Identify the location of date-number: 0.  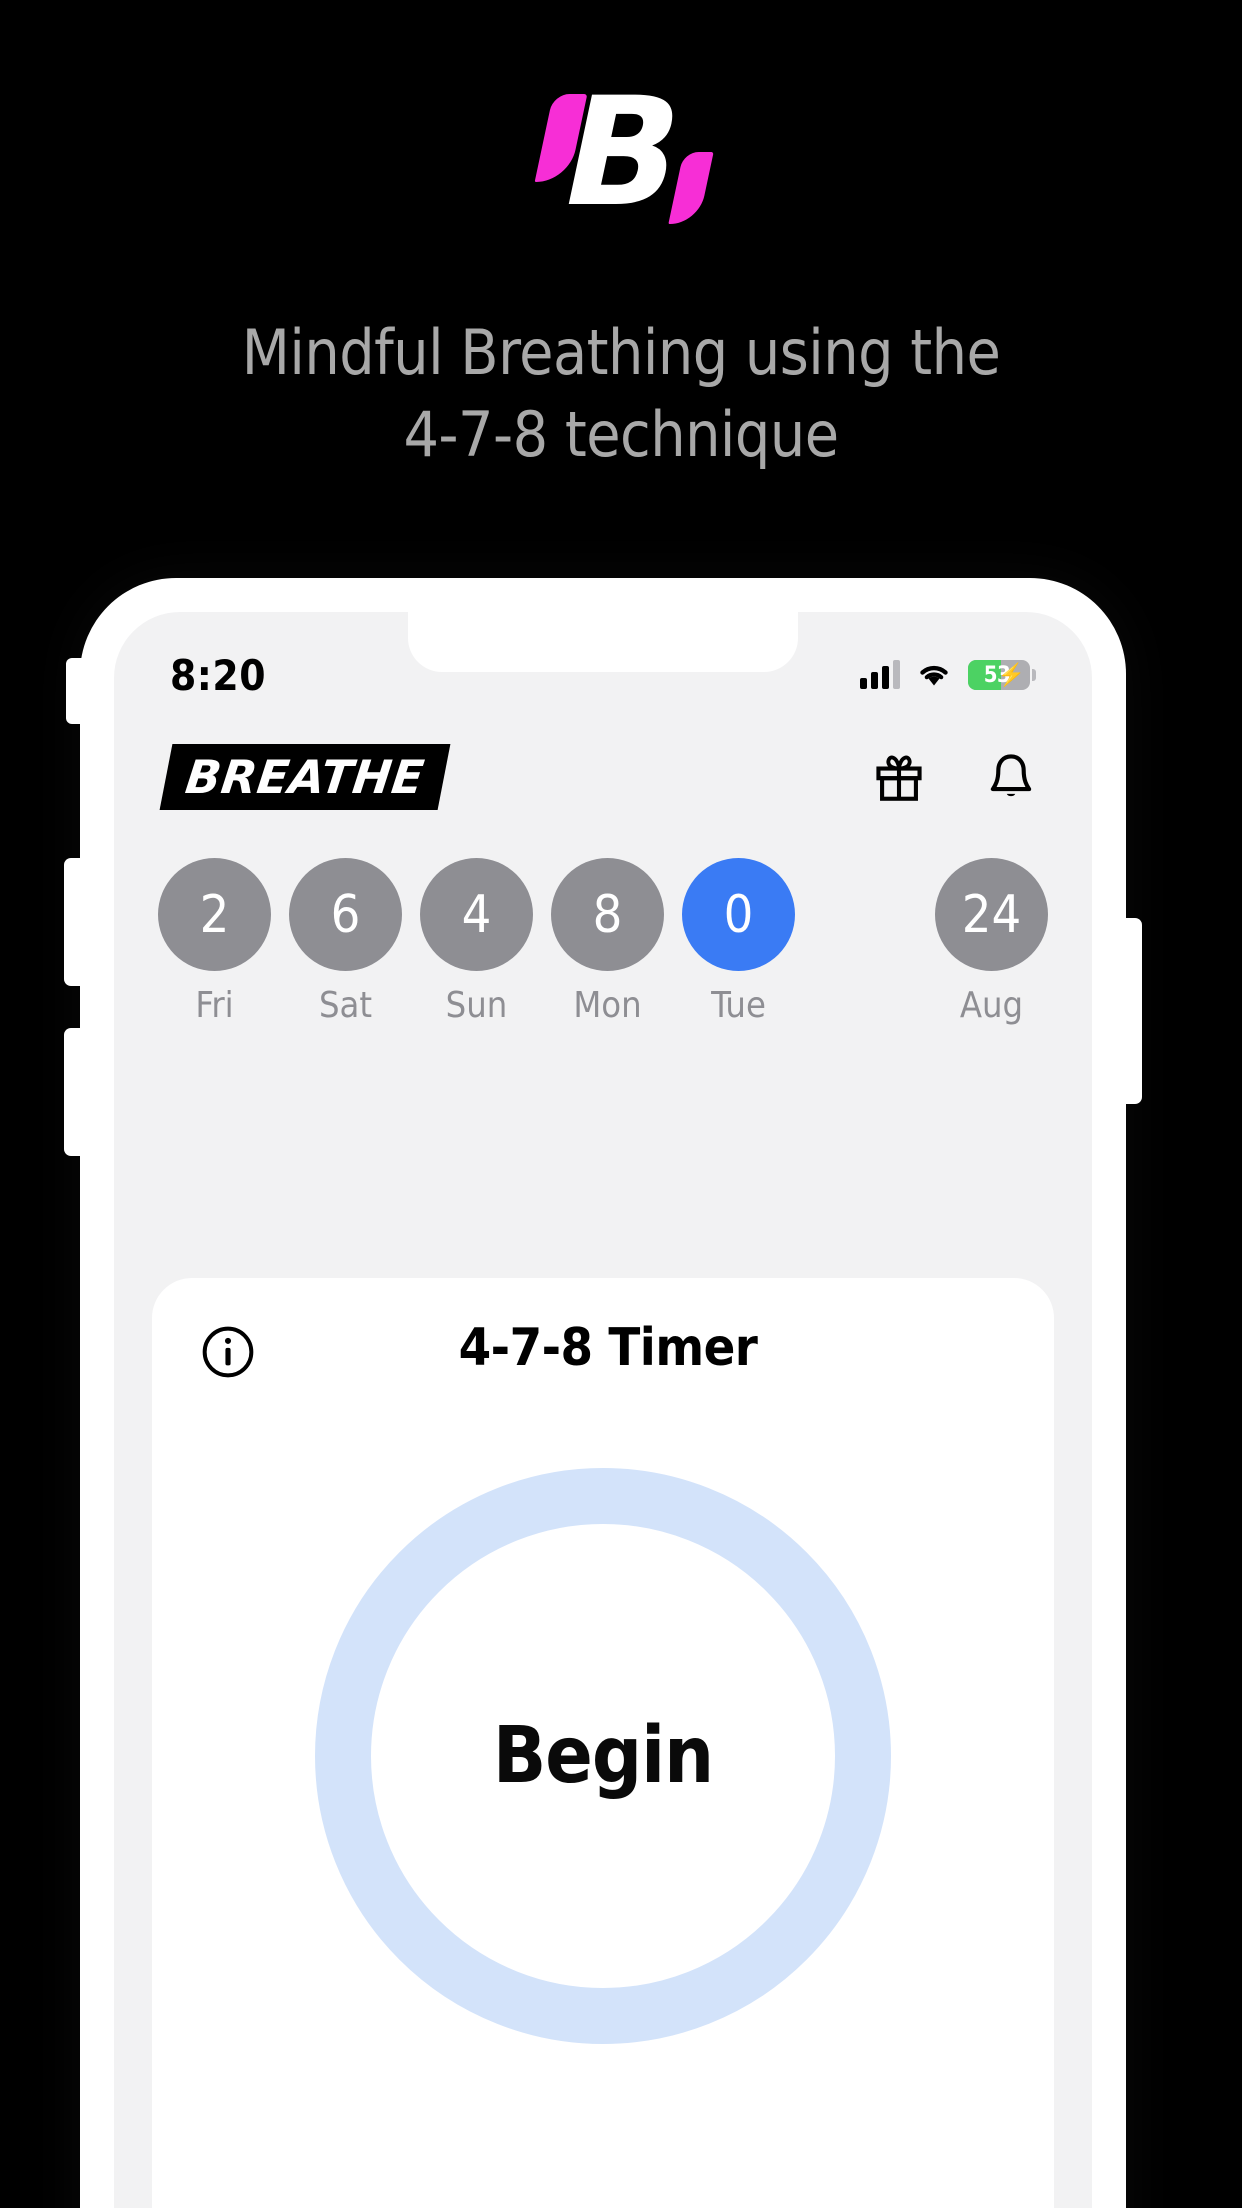
(738, 914).